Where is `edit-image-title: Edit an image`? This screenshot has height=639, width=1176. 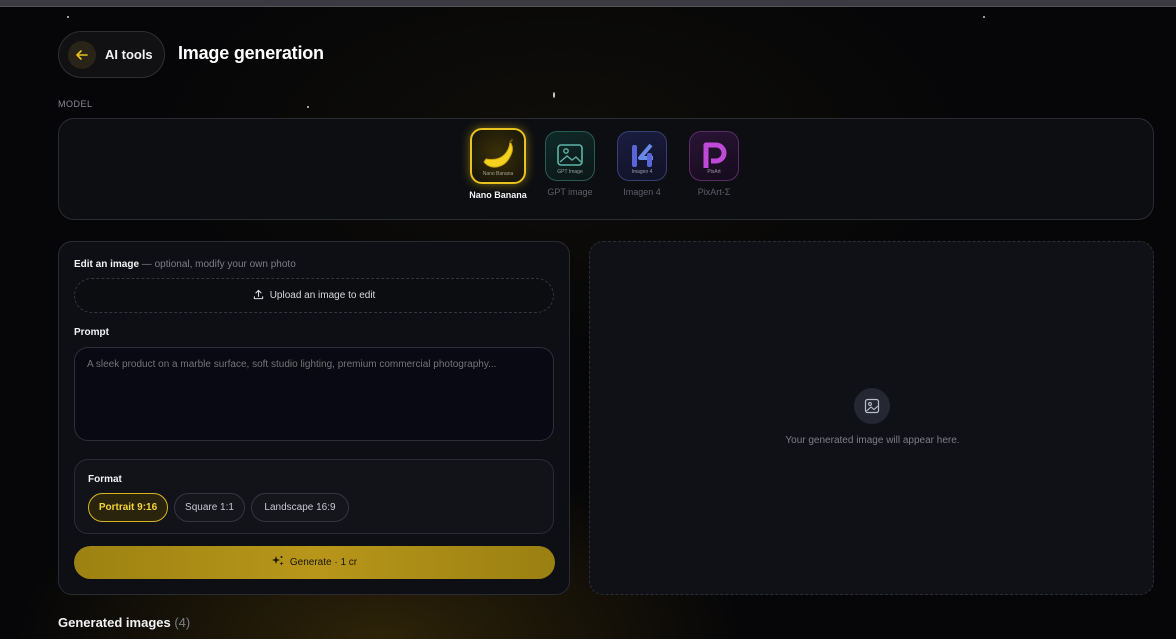
edit-image-title: Edit an image is located at coordinates (107, 264).